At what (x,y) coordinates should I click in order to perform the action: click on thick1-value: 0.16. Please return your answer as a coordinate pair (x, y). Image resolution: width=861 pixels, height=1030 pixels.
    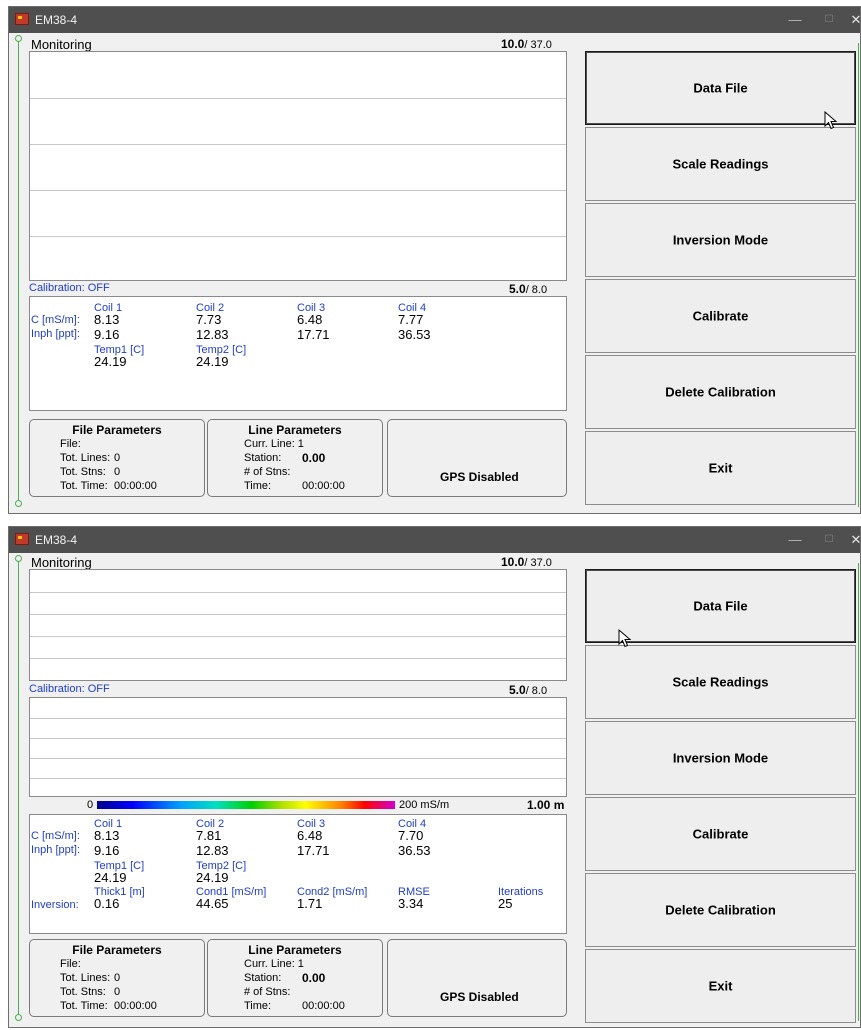
    Looking at the image, I should click on (107, 903).